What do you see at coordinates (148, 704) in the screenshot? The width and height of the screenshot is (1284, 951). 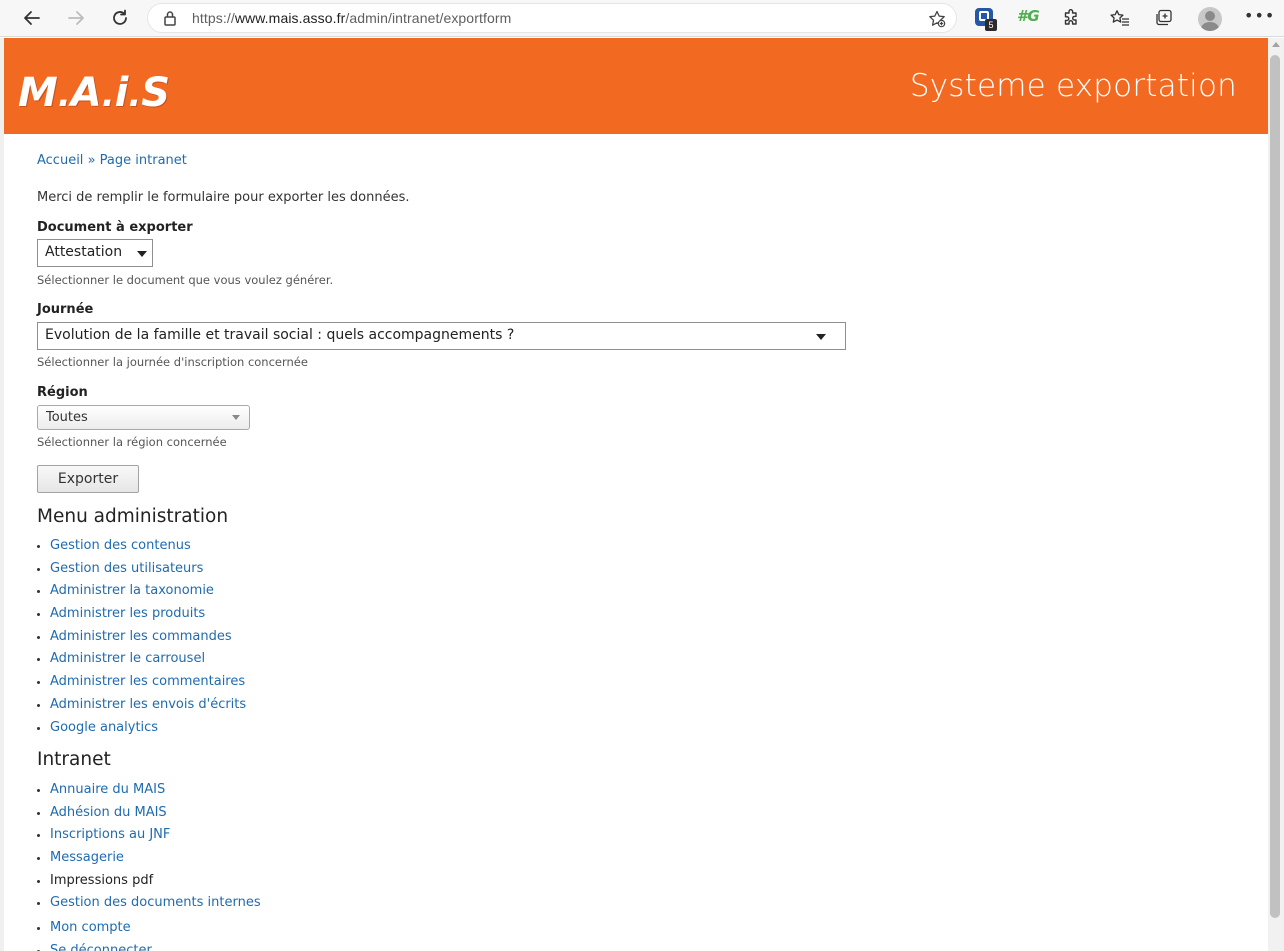 I see `admin-menu-link: Administrer les envois d'écrits` at bounding box center [148, 704].